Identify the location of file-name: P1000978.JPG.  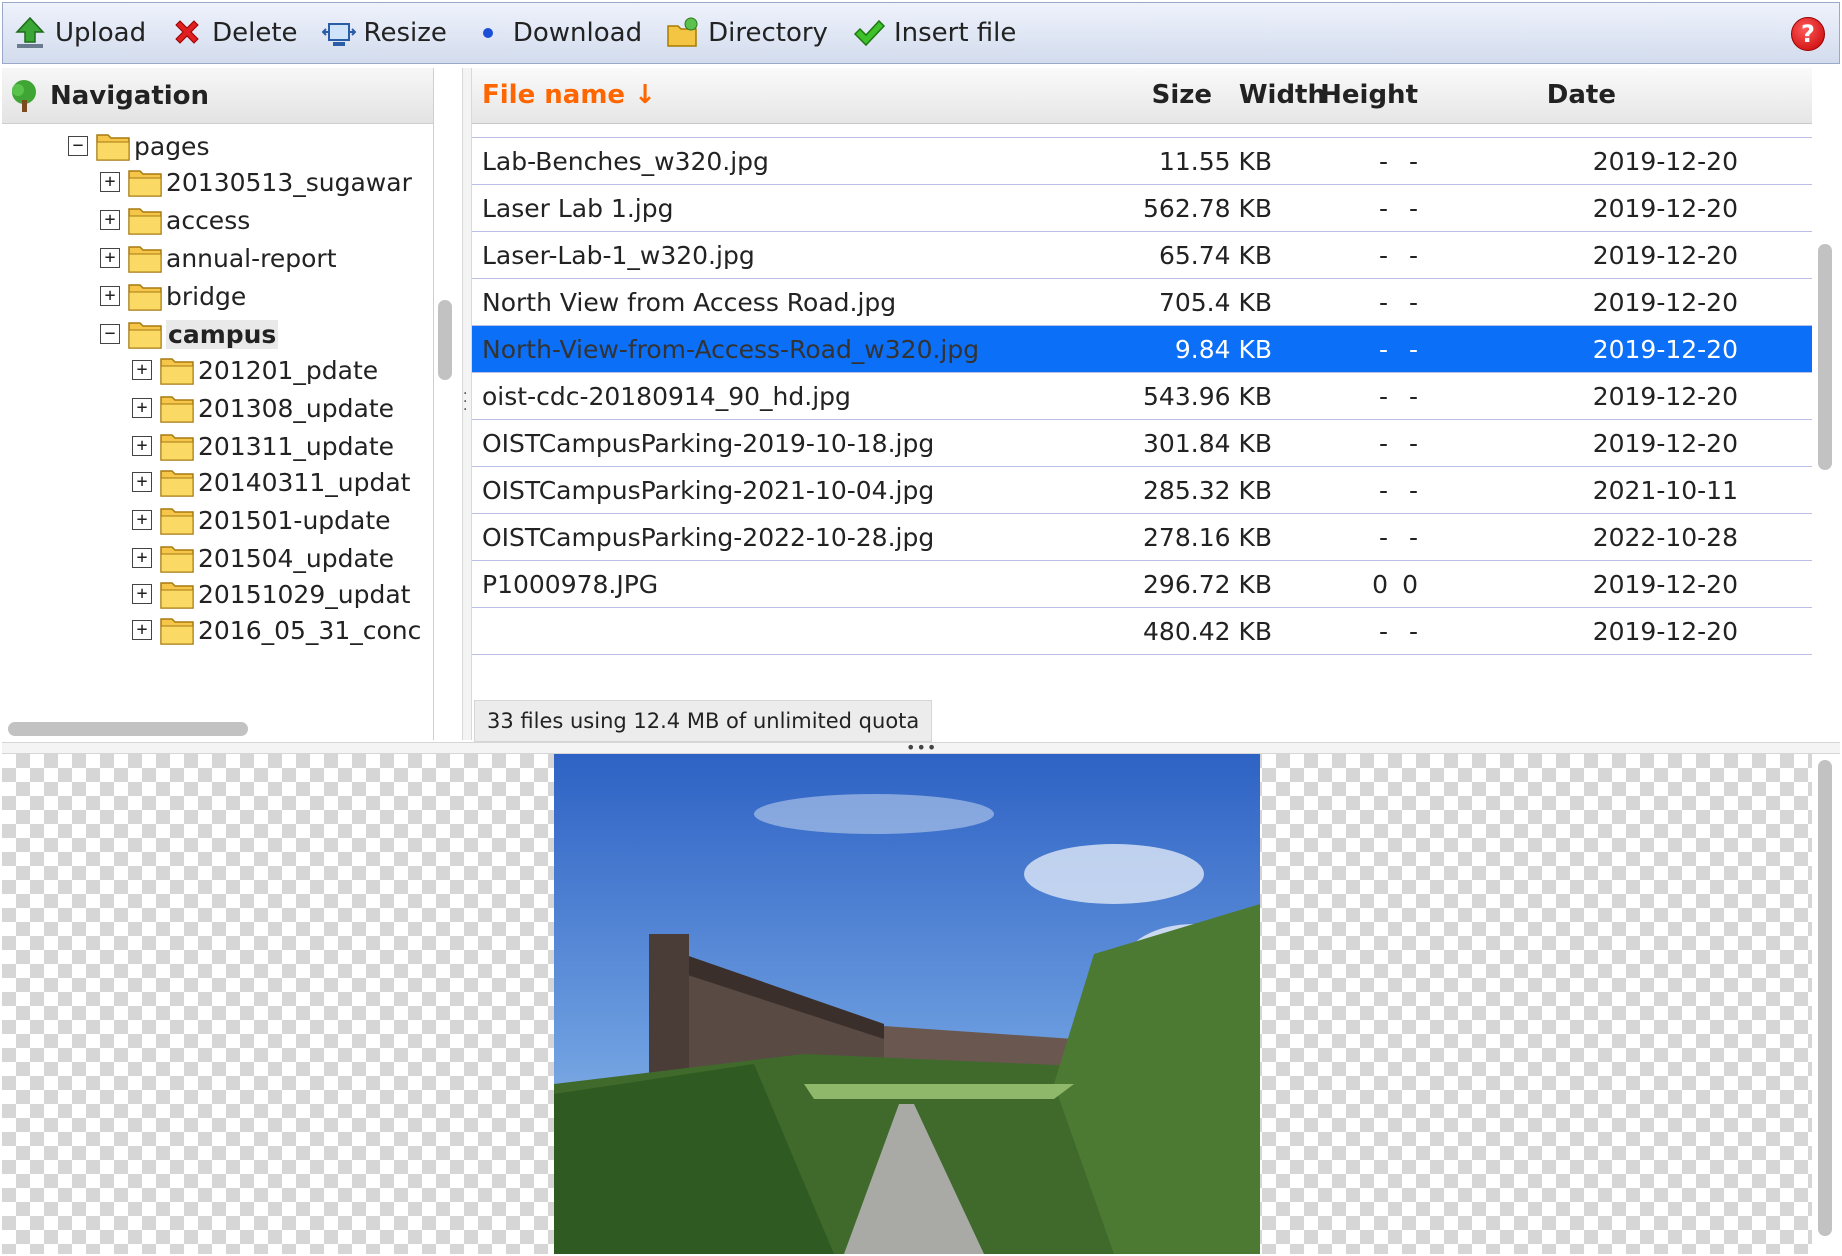
(570, 584).